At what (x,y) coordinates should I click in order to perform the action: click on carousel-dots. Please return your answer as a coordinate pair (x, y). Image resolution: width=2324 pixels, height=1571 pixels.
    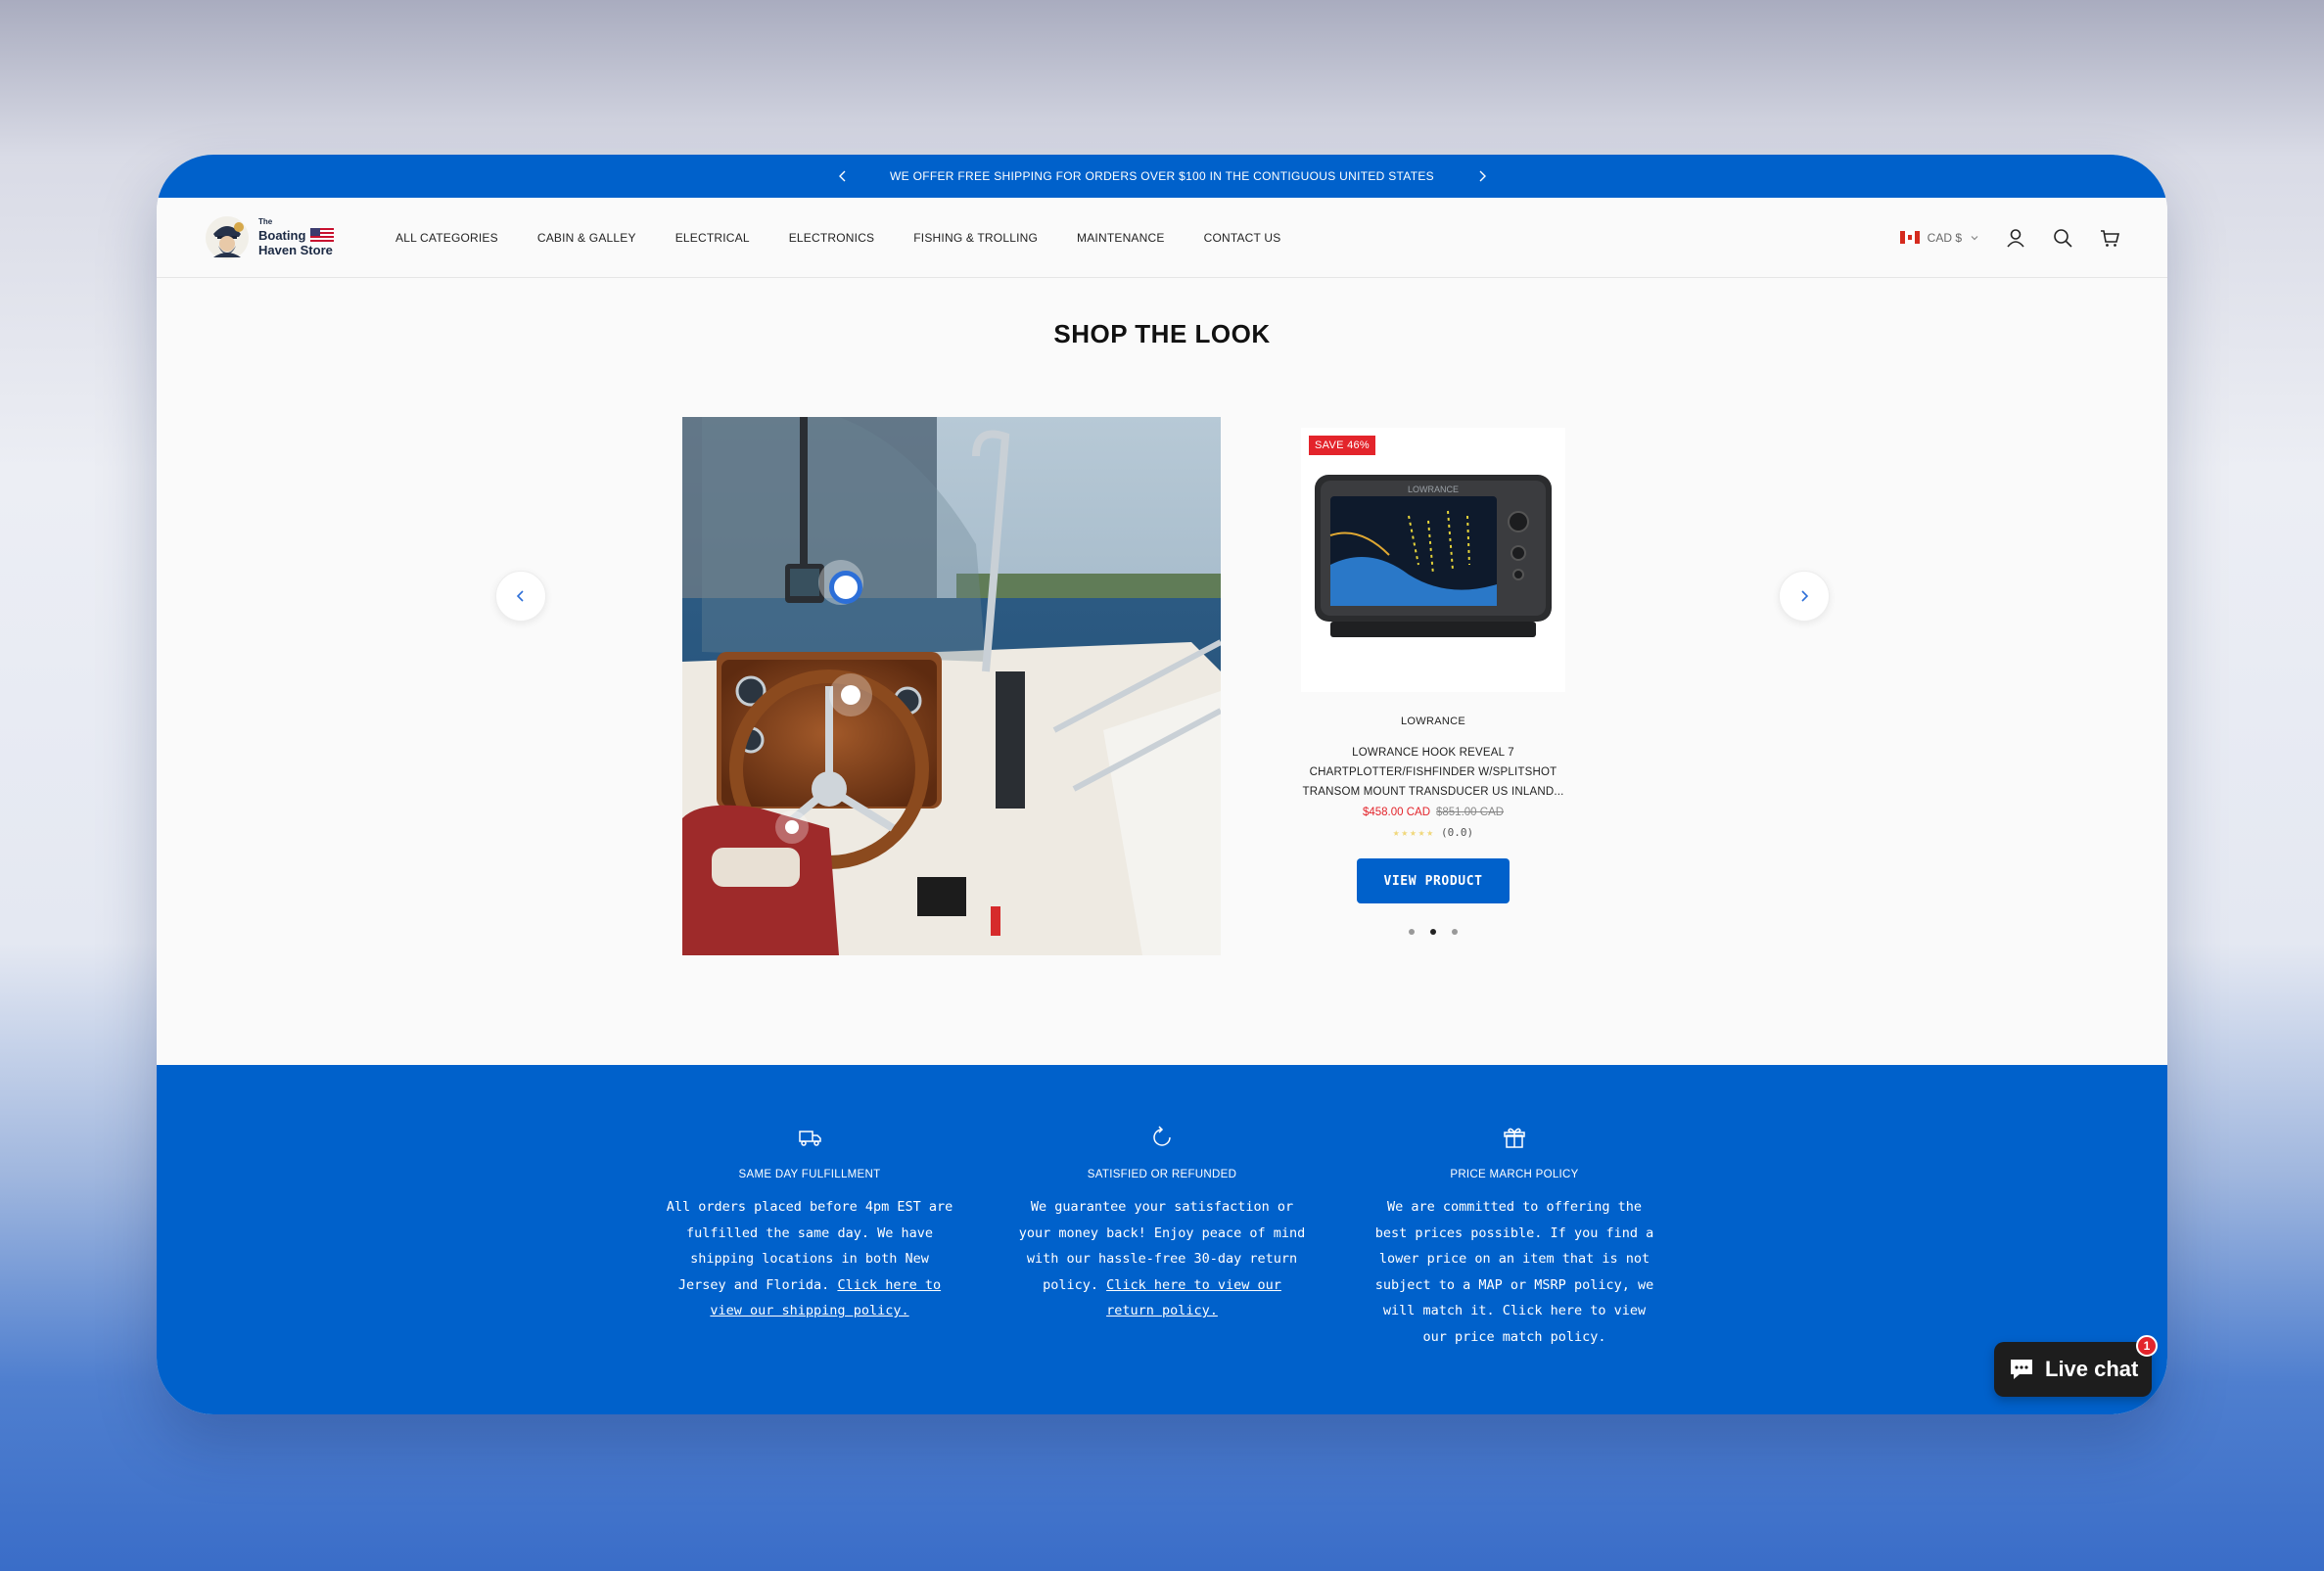
    Looking at the image, I should click on (1433, 932).